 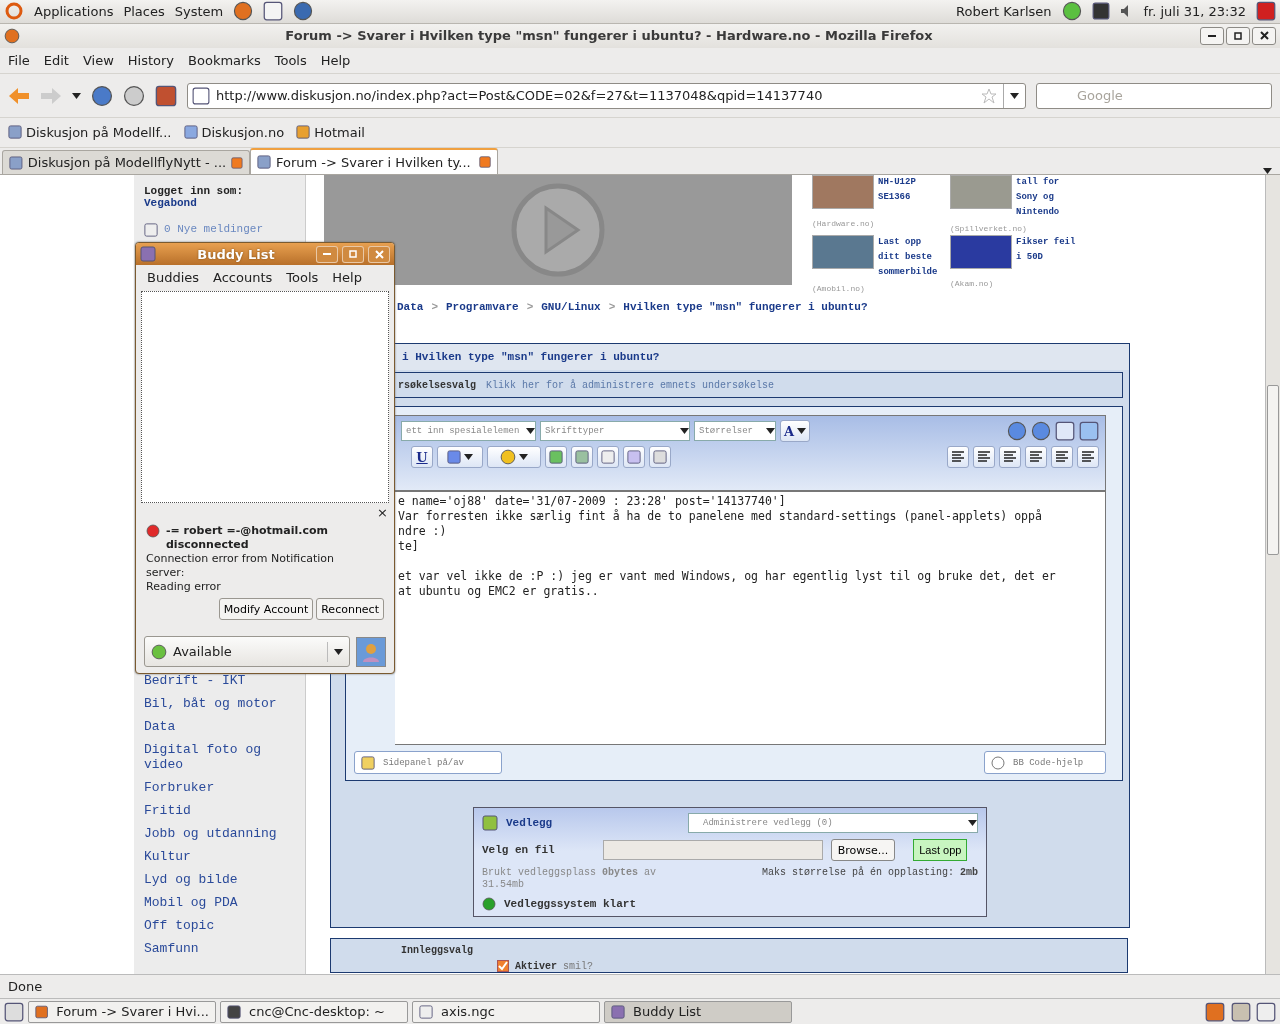 What do you see at coordinates (428, 763) in the screenshot?
I see `sidepanel-toggle-button: Sidepanel på/av` at bounding box center [428, 763].